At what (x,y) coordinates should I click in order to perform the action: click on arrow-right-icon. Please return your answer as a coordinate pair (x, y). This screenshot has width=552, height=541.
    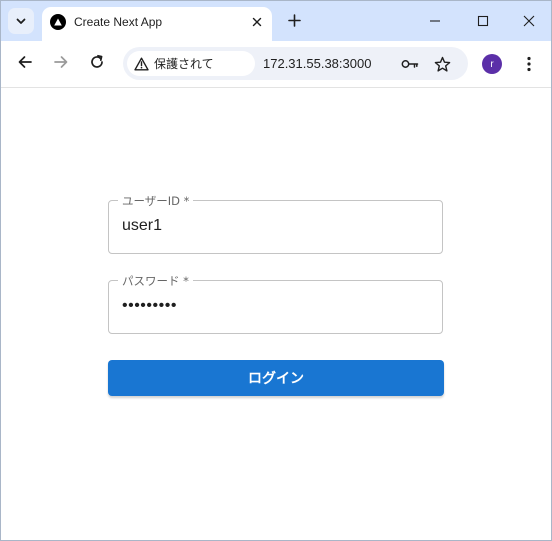
    Looking at the image, I should click on (61, 64).